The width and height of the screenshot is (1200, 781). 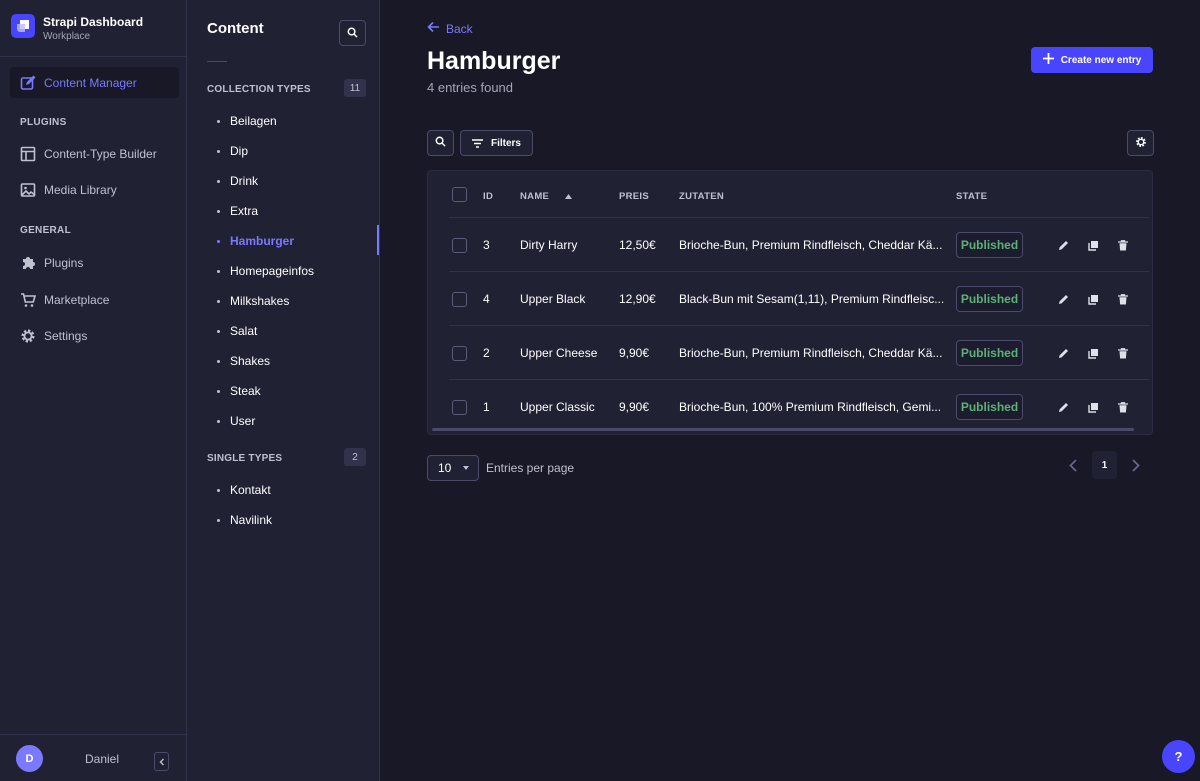 I want to click on user-name: Daniel, so click(x=102, y=759).